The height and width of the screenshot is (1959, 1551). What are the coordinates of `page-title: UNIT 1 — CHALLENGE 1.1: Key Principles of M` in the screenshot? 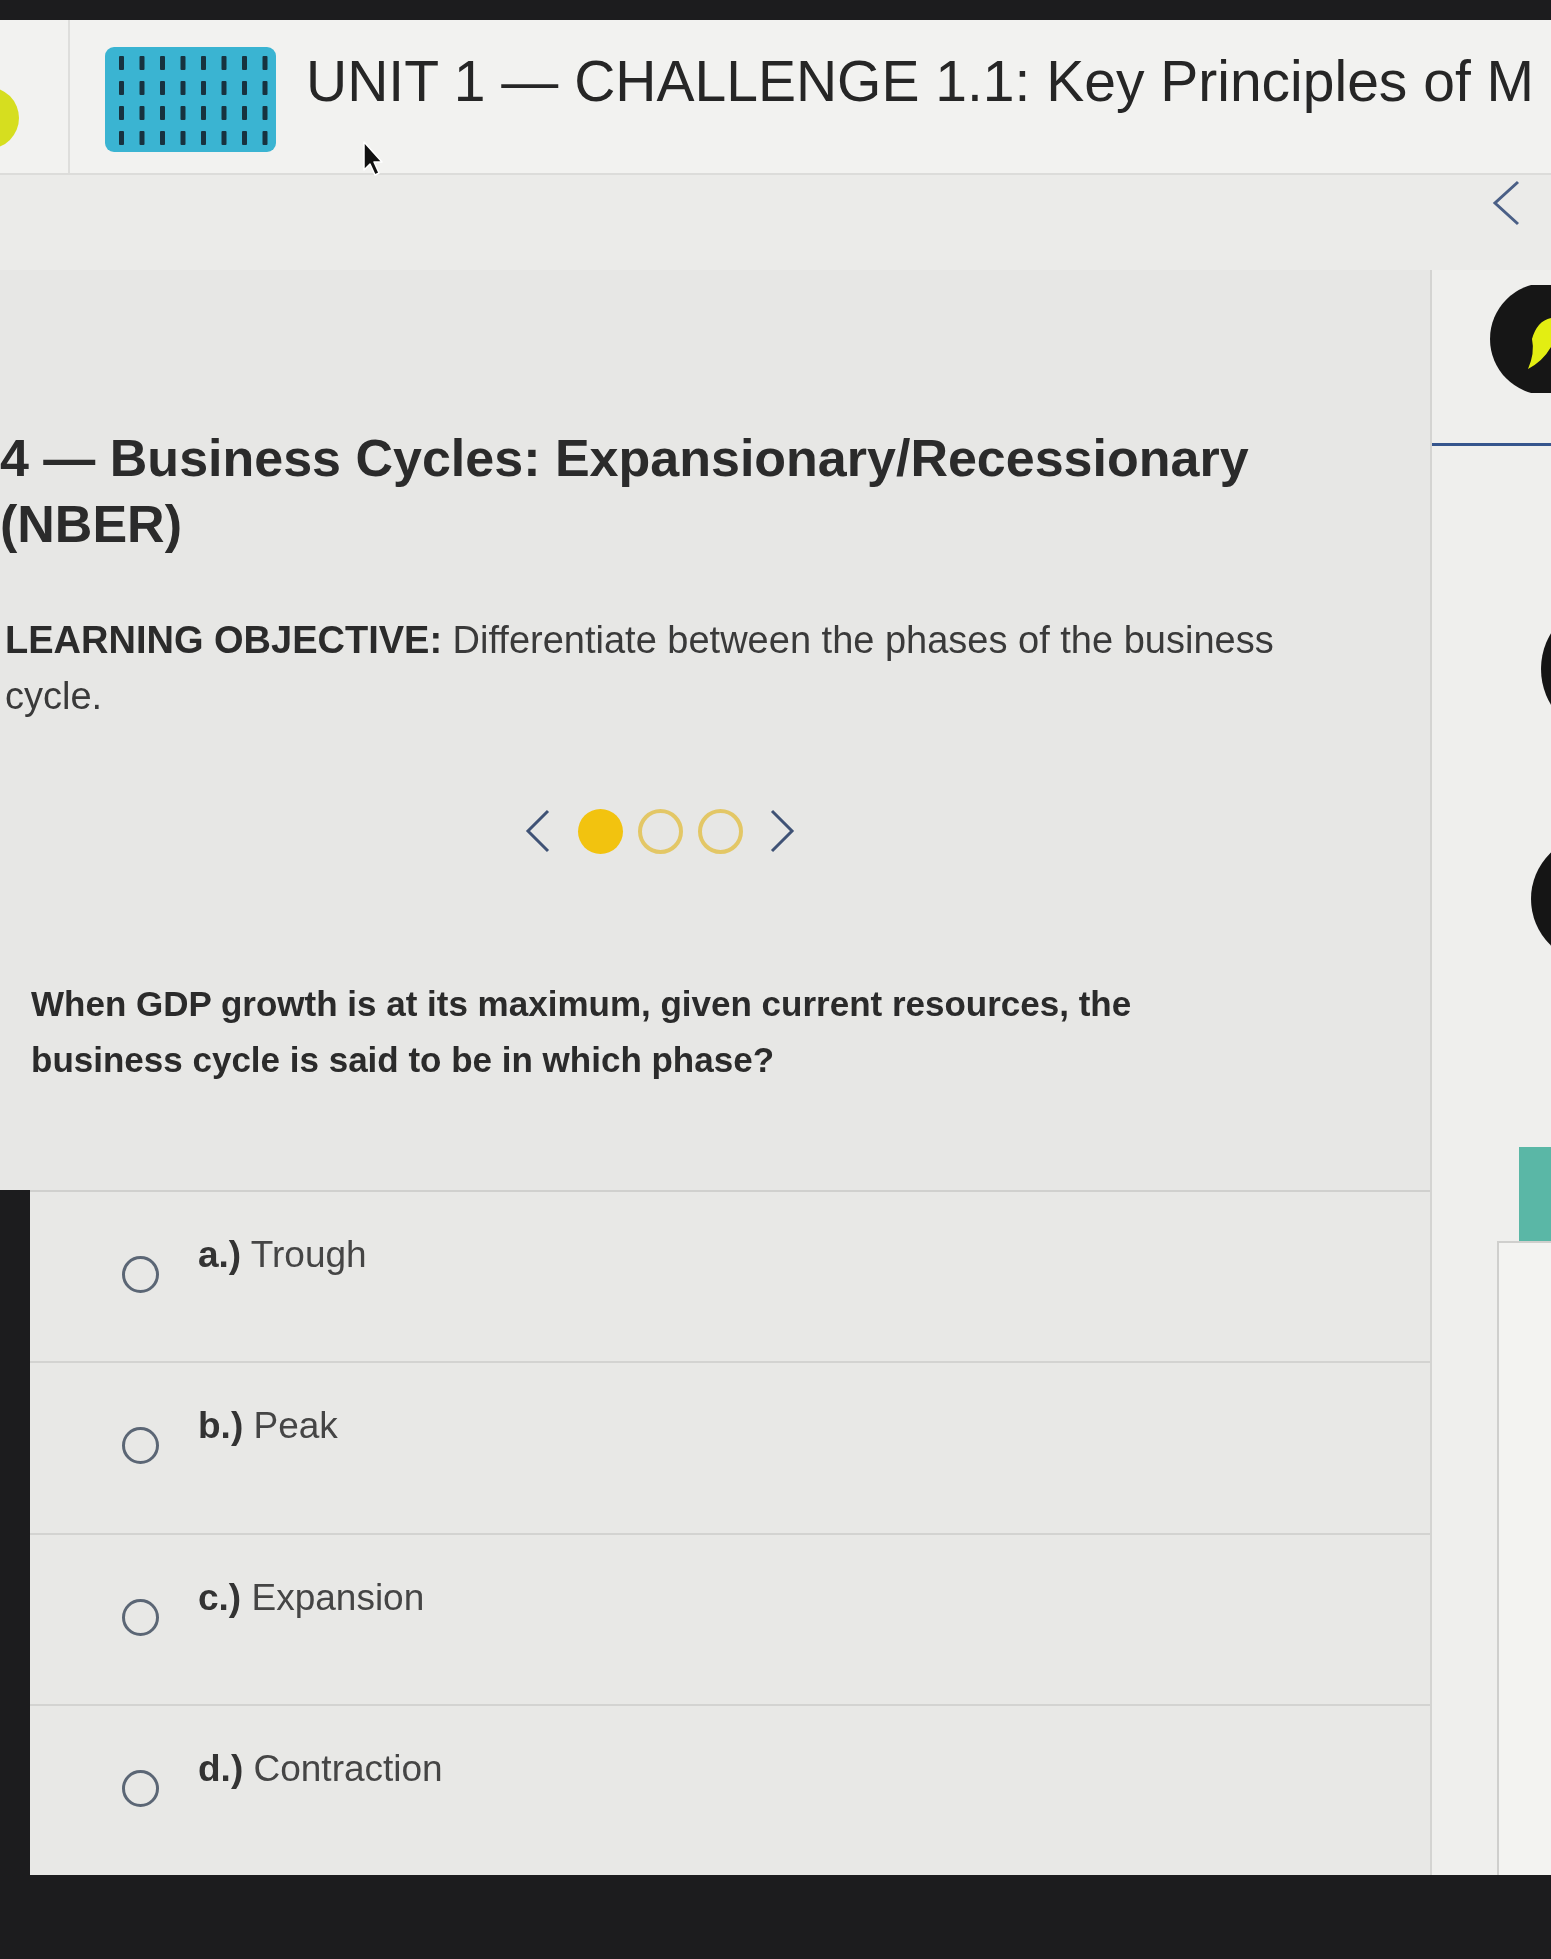 It's located at (920, 81).